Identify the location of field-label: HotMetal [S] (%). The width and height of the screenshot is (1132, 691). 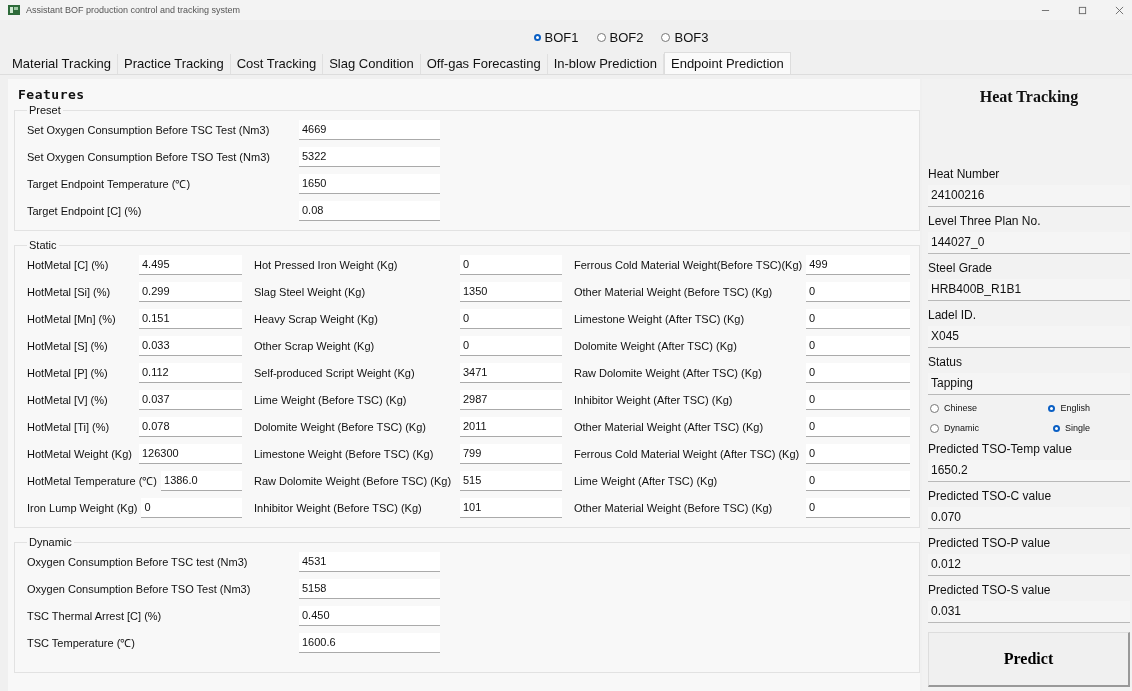
(68, 345).